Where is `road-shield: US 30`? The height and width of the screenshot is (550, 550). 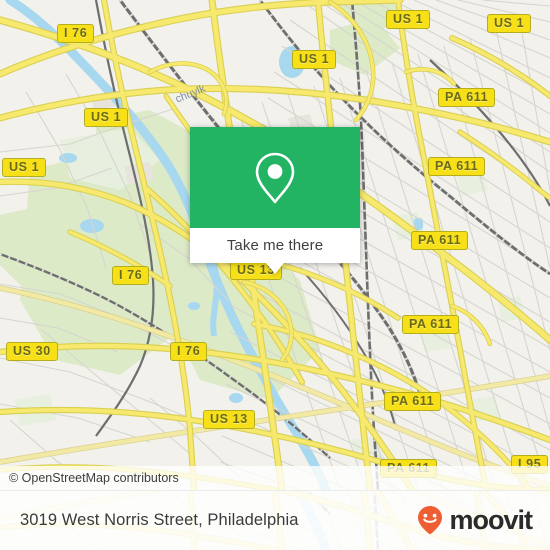
road-shield: US 30 is located at coordinates (32, 351).